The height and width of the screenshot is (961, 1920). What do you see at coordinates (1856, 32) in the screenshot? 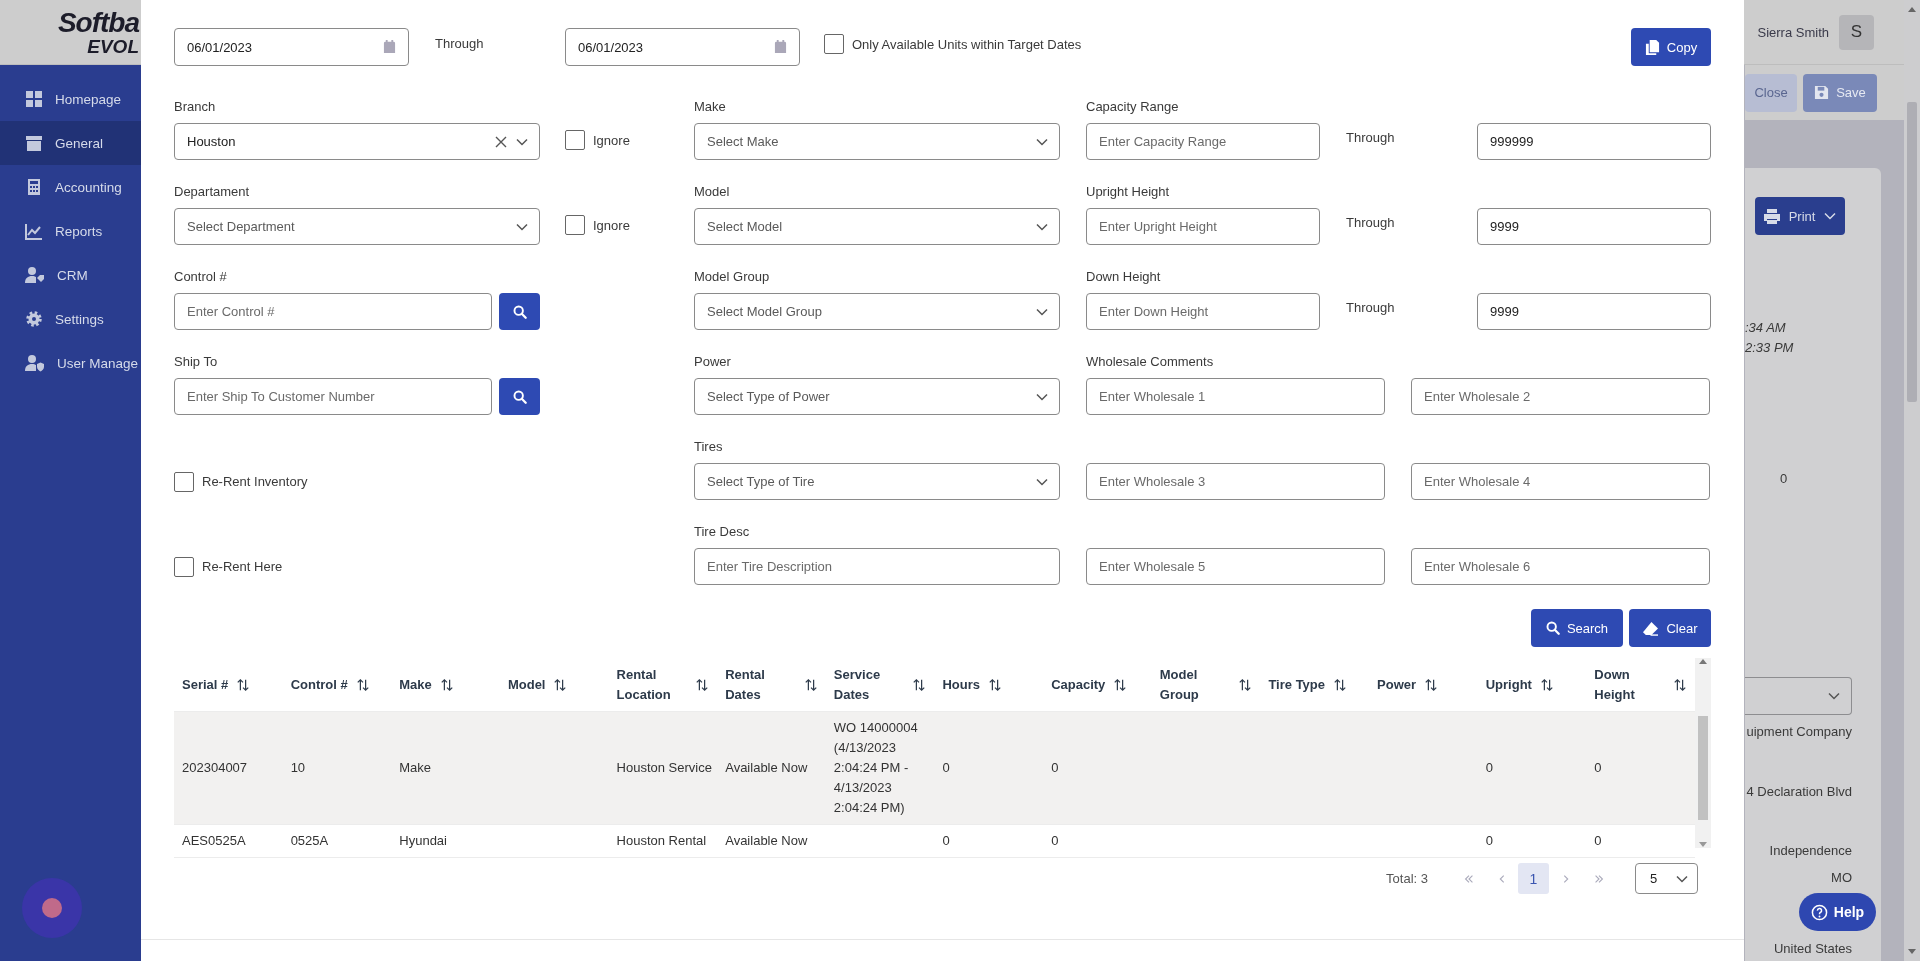
I see `user-avatar: S` at bounding box center [1856, 32].